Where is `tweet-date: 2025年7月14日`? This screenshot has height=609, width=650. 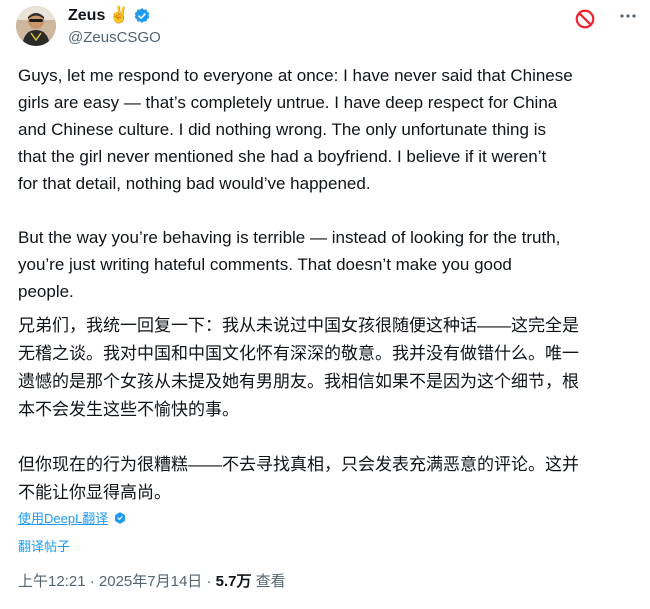
tweet-date: 2025年7月14日 is located at coordinates (150, 581).